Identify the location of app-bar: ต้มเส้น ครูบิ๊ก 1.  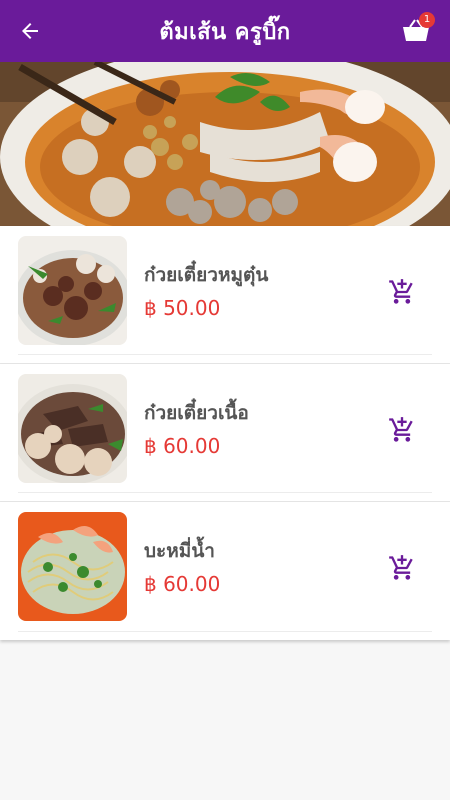
(225, 31).